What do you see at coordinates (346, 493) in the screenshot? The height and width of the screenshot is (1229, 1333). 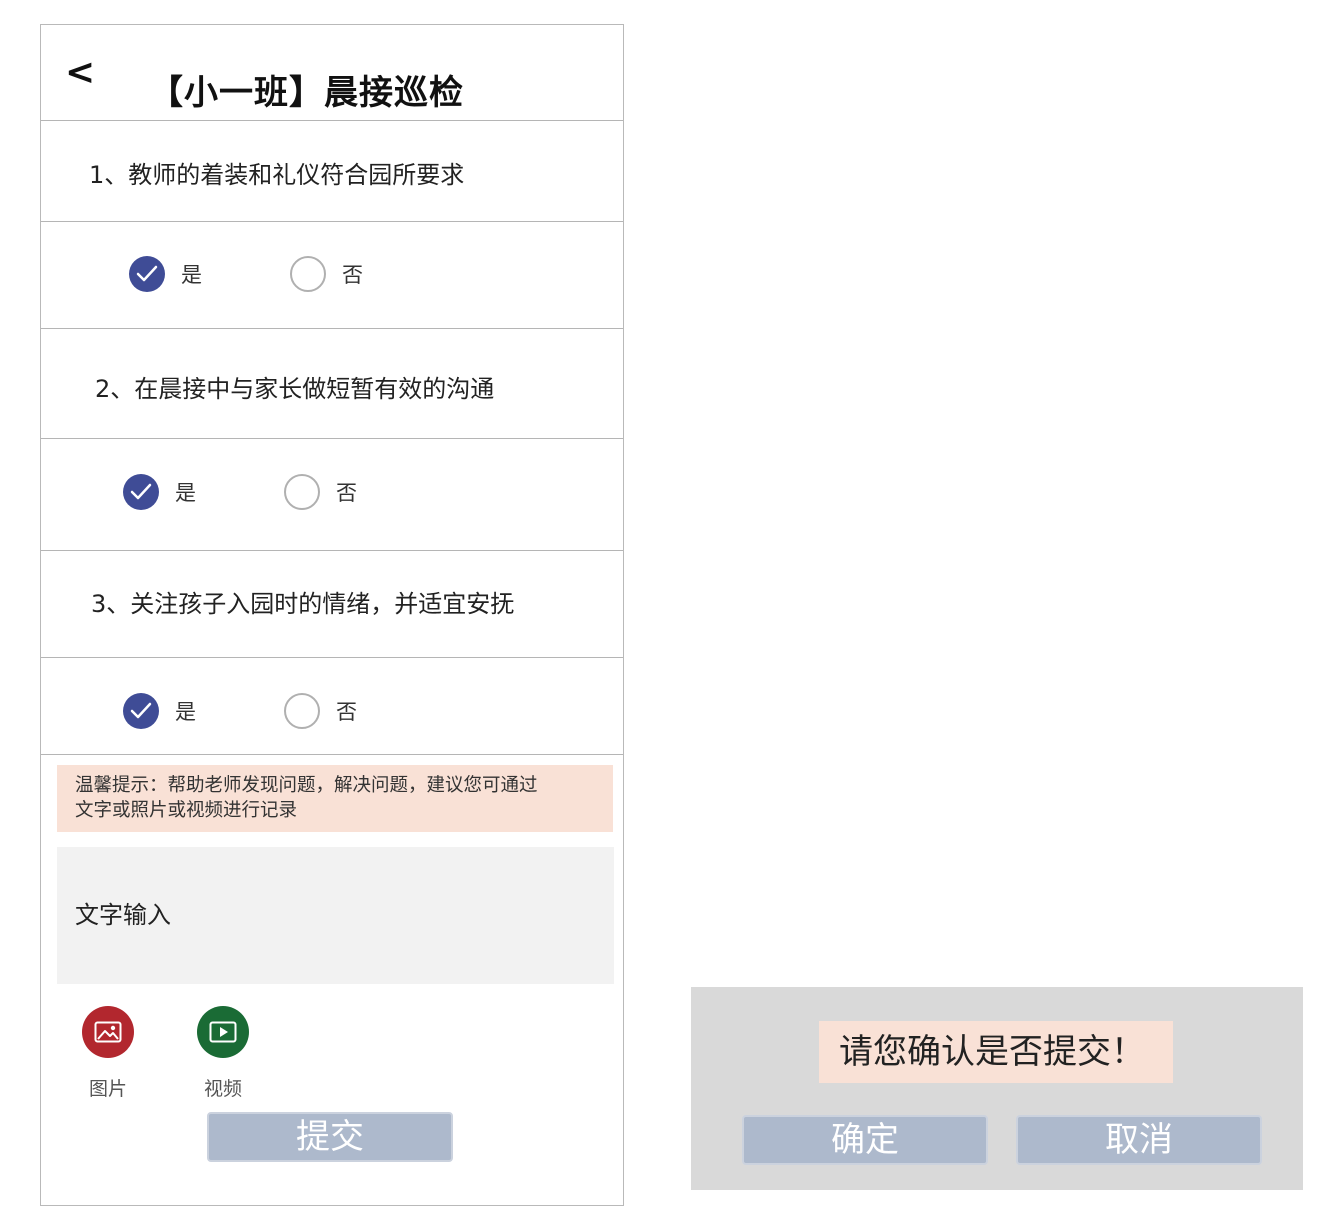 I see `option-no-label-2: 否` at bounding box center [346, 493].